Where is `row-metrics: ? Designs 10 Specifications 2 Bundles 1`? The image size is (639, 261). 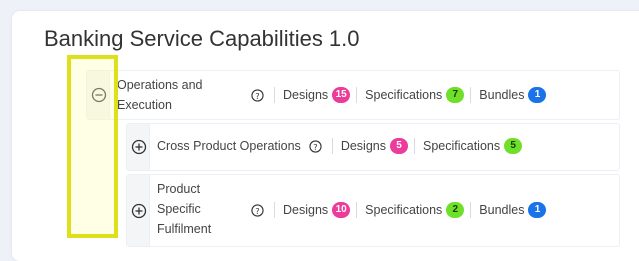 row-metrics: ? Designs 10 Specifications 2 Bundles 1 is located at coordinates (399, 210).